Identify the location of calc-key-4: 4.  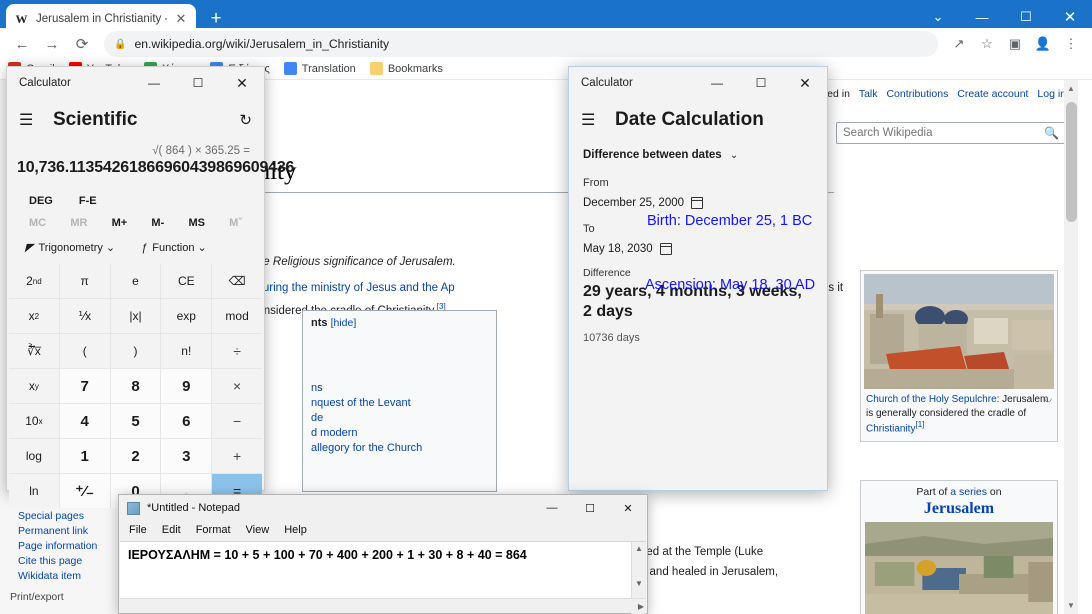
(84, 421).